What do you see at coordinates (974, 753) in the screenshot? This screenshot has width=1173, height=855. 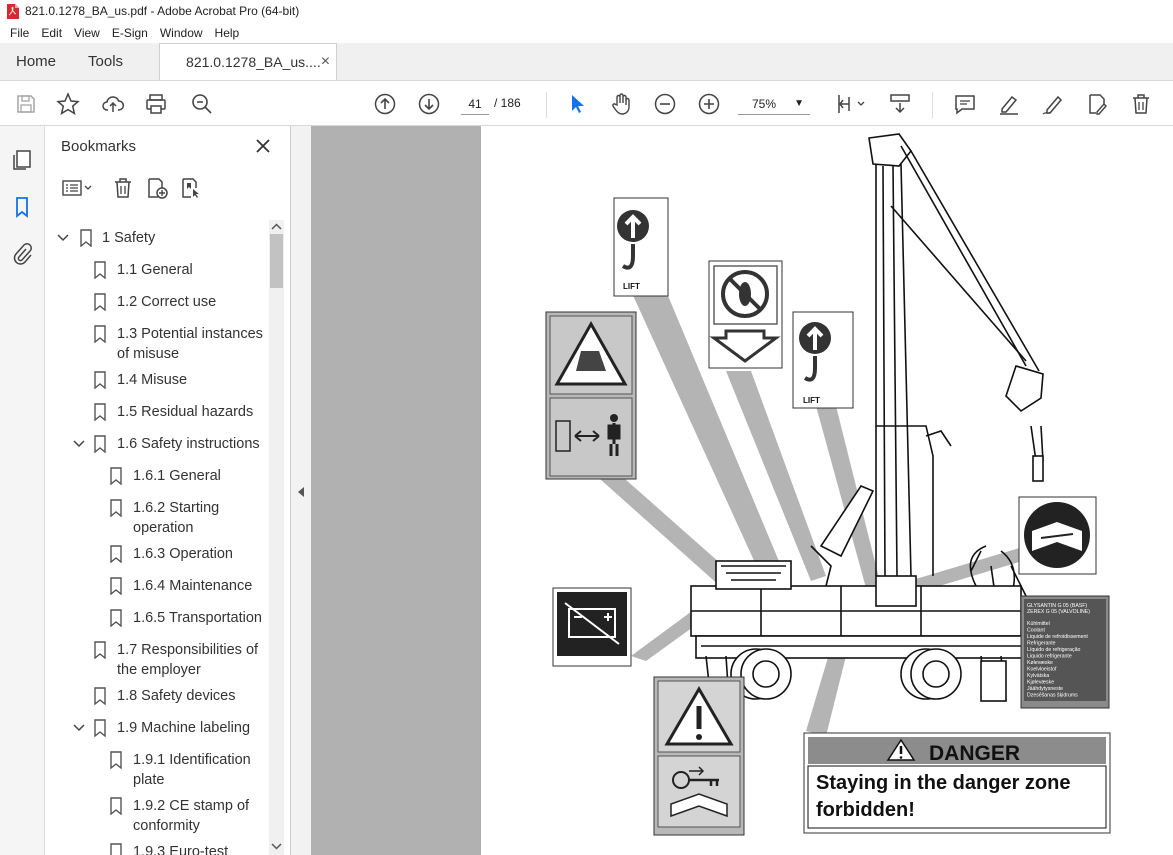 I see `danger-word: DANGER` at bounding box center [974, 753].